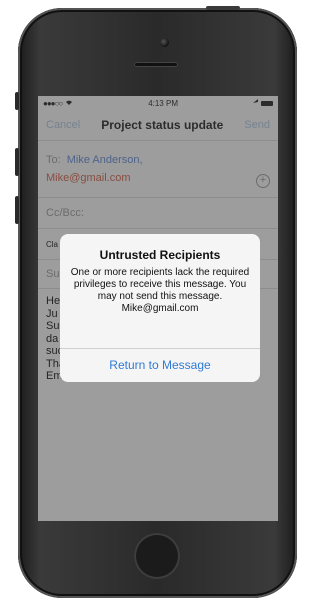 This screenshot has height=606, width=320. Describe the element at coordinates (160, 255) in the screenshot. I see `alert-title: Untrusted Recipients` at that location.